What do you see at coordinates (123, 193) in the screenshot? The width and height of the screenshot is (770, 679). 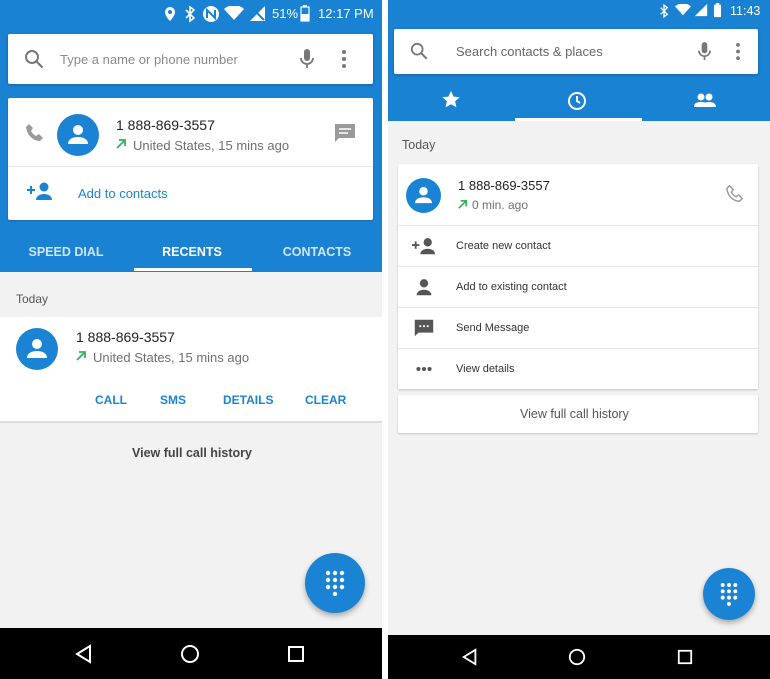 I see `add-to-contacts-link: Add to contacts` at bounding box center [123, 193].